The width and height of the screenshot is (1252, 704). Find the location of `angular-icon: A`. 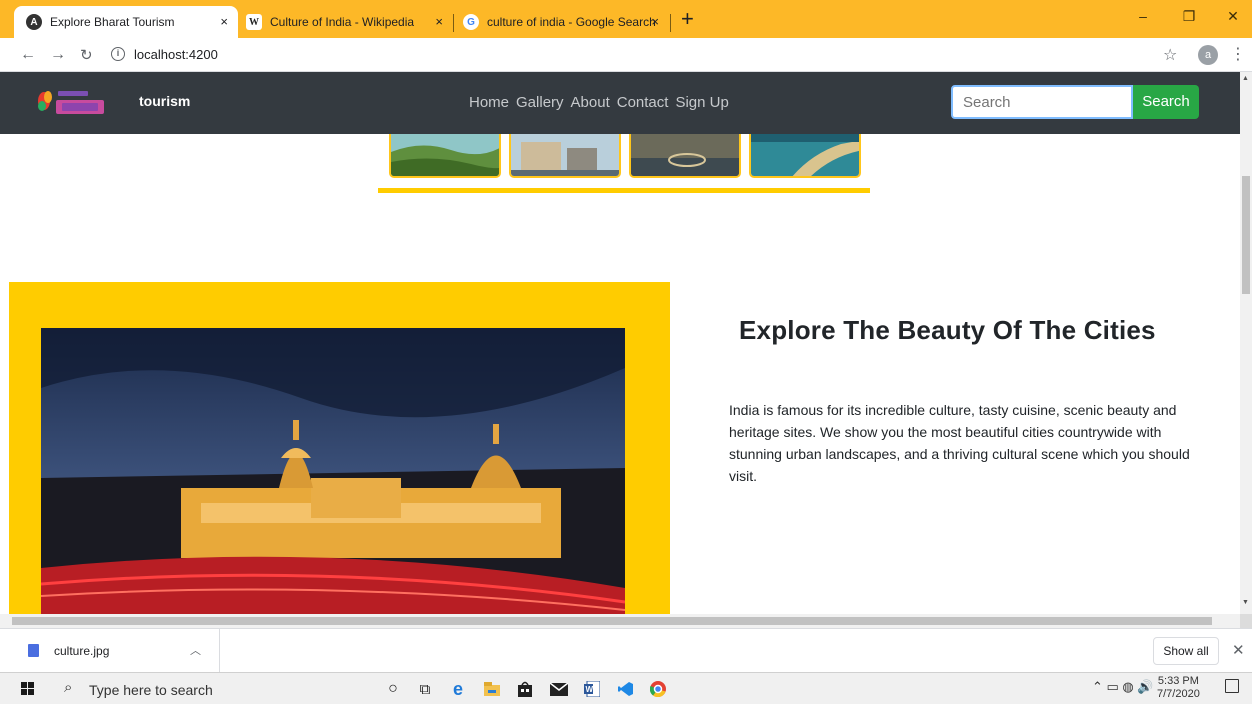

angular-icon: A is located at coordinates (34, 22).